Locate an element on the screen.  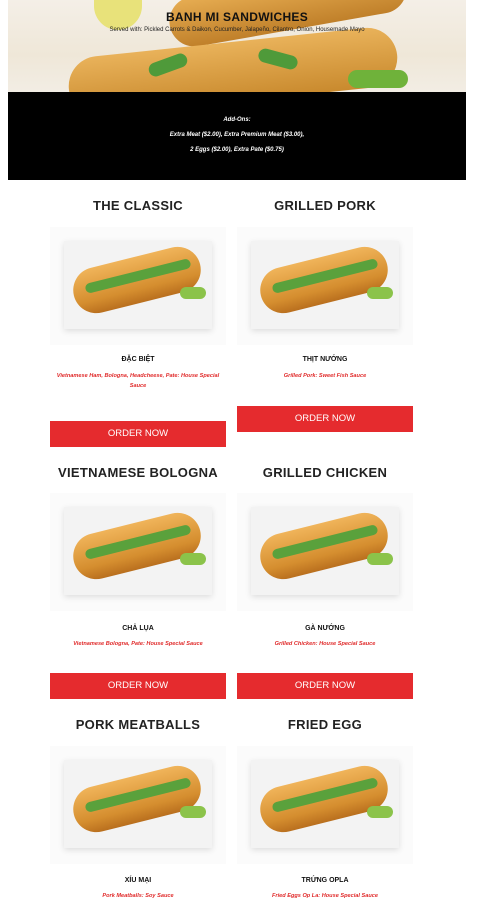
item-title: VIETNAMESE BOLOGNA is located at coordinates (138, 472).